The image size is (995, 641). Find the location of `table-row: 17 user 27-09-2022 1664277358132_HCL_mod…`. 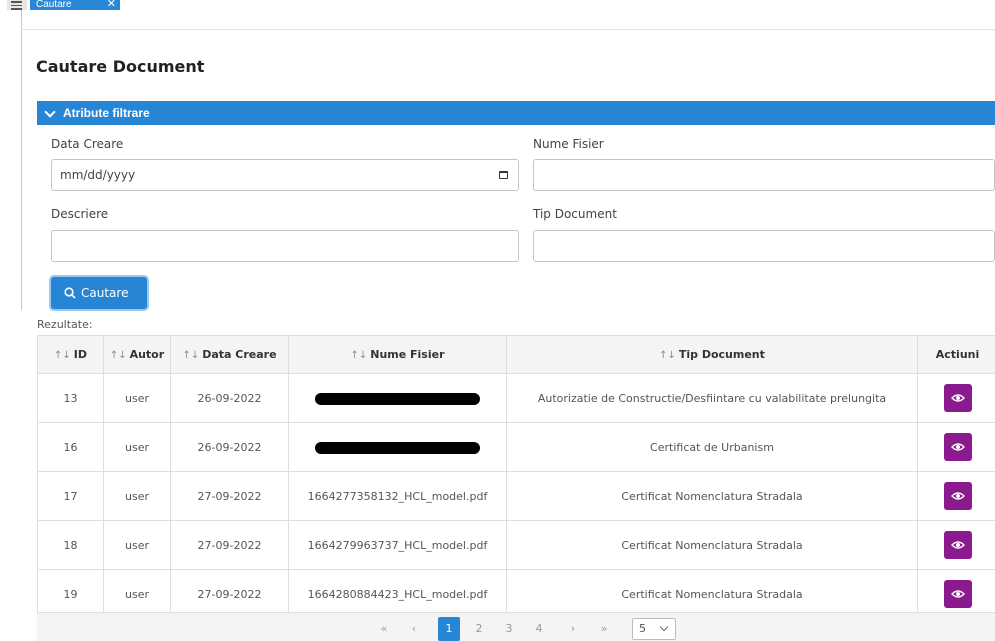

table-row: 17 user 27-09-2022 1664277358132_HCL_mod… is located at coordinates (516, 496).